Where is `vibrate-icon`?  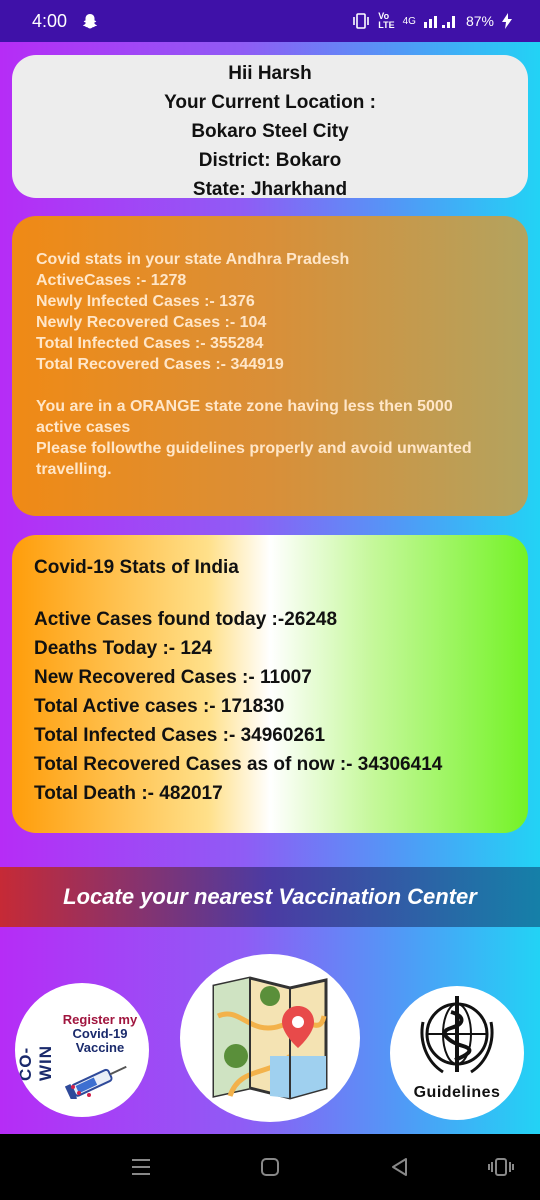
vibrate-icon is located at coordinates (361, 21).